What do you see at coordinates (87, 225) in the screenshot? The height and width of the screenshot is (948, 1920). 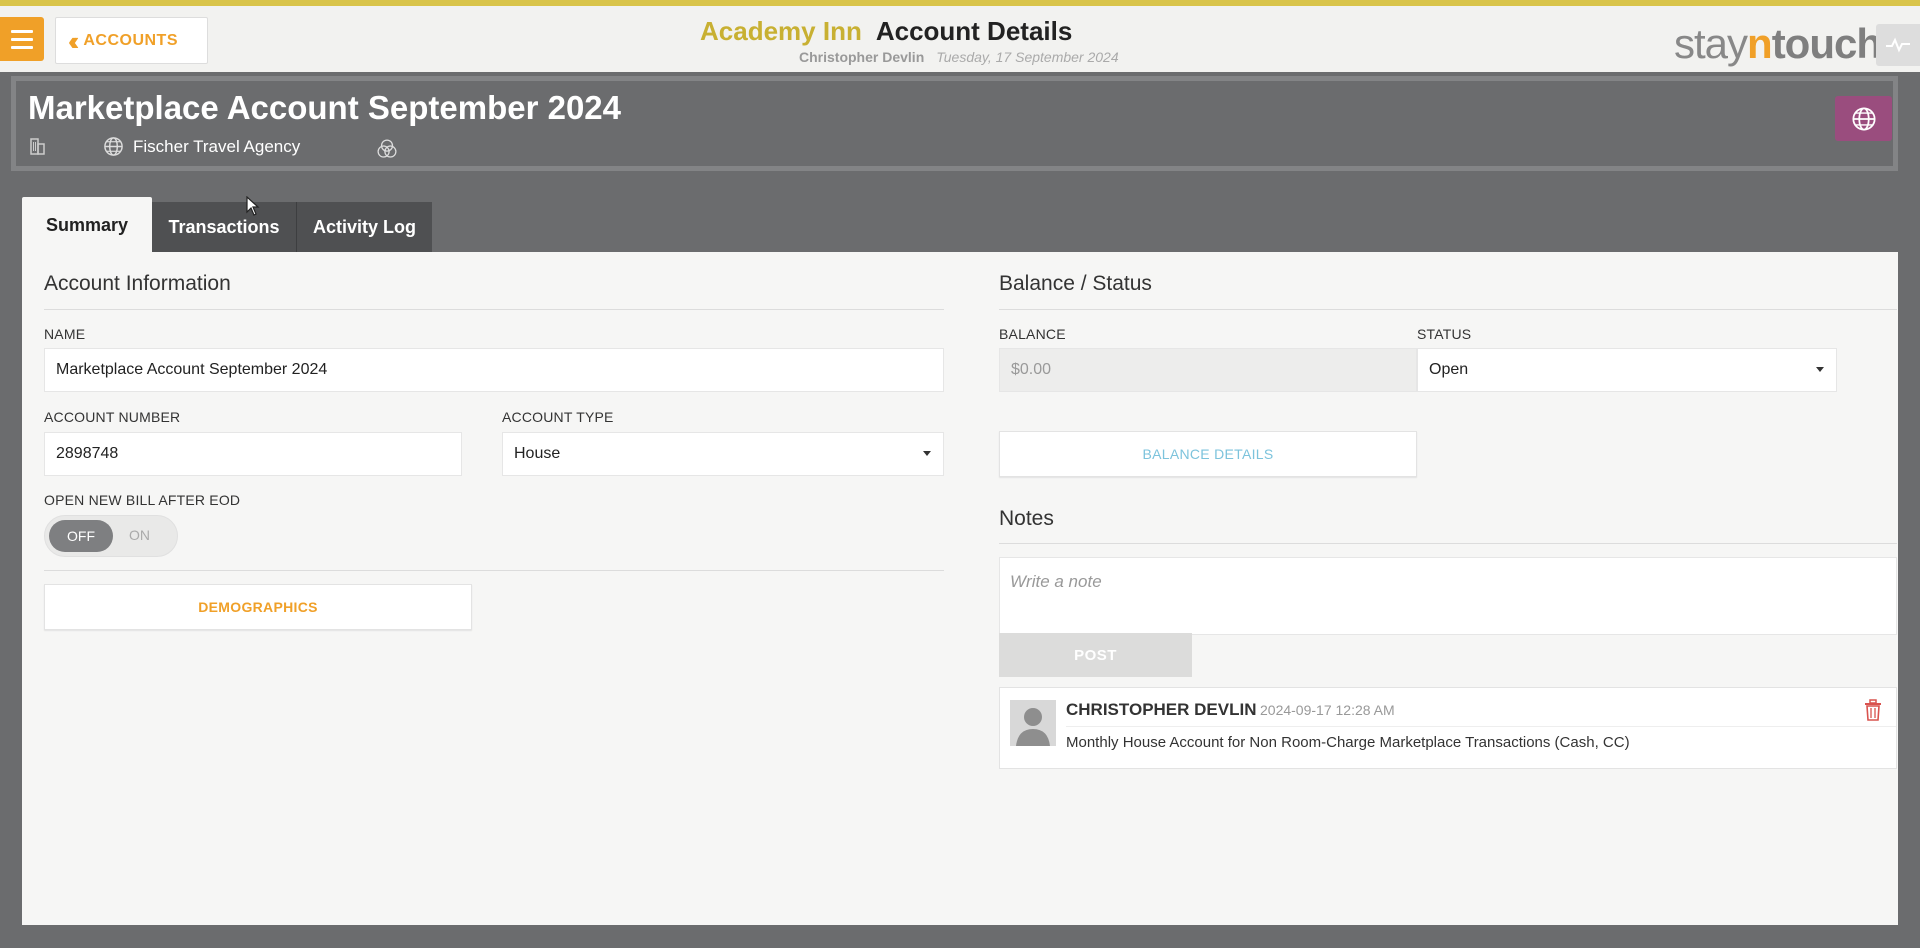 I see `tab-summary: Summary` at bounding box center [87, 225].